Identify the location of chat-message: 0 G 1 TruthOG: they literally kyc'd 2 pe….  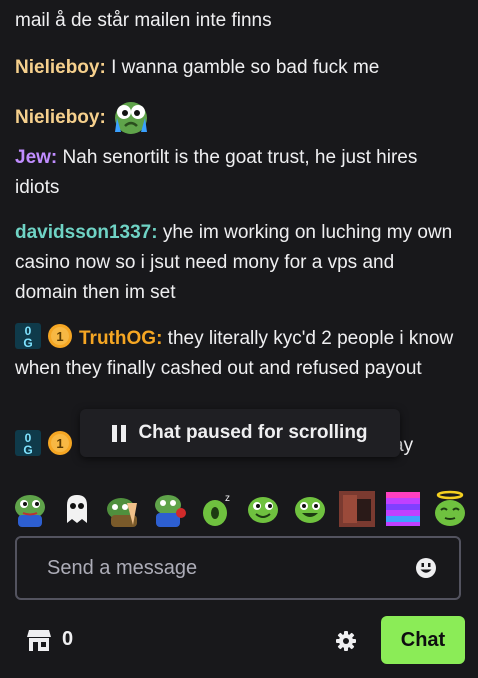
(237, 353).